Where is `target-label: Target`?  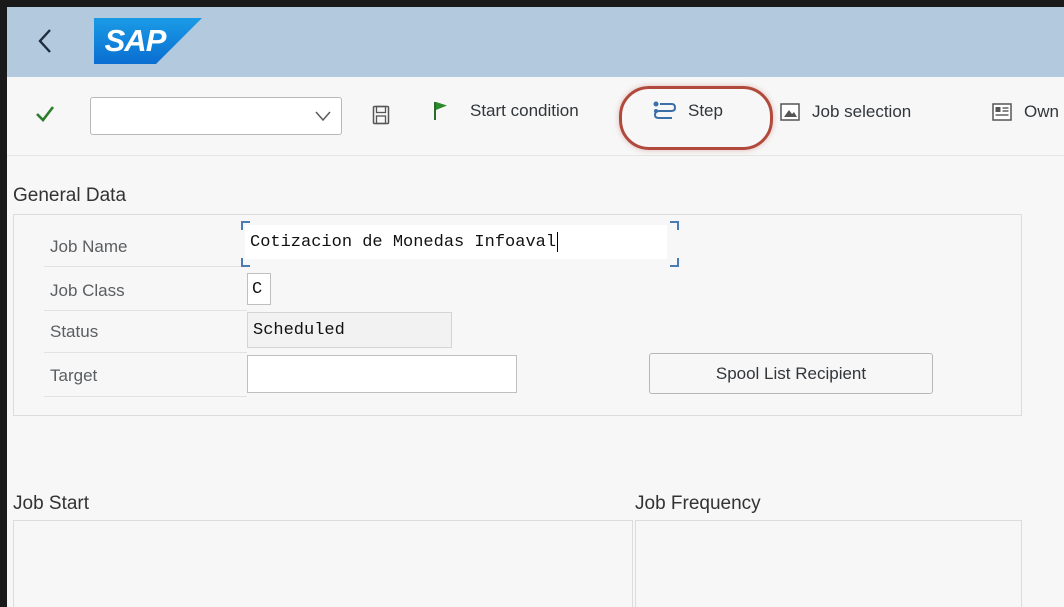
target-label: Target is located at coordinates (74, 375).